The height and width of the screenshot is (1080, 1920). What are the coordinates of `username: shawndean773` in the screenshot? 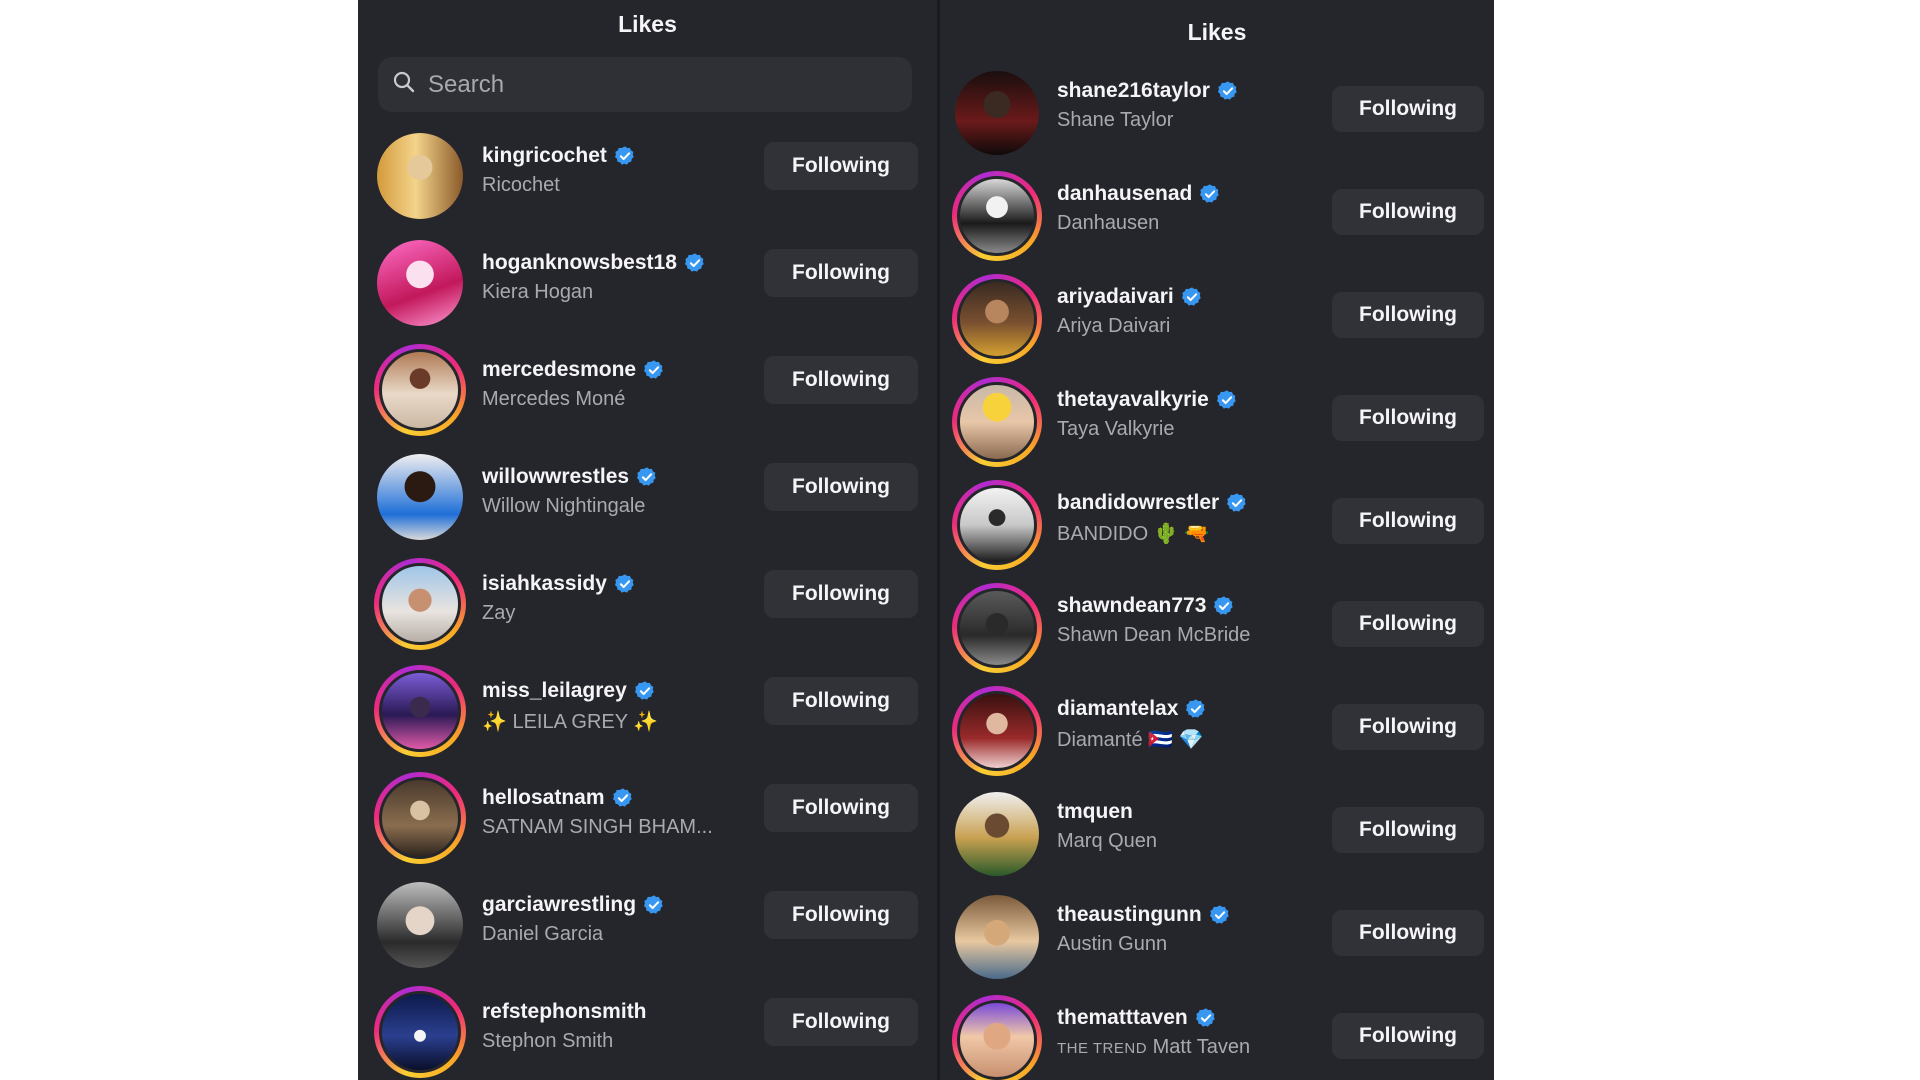 It's located at (1131, 606).